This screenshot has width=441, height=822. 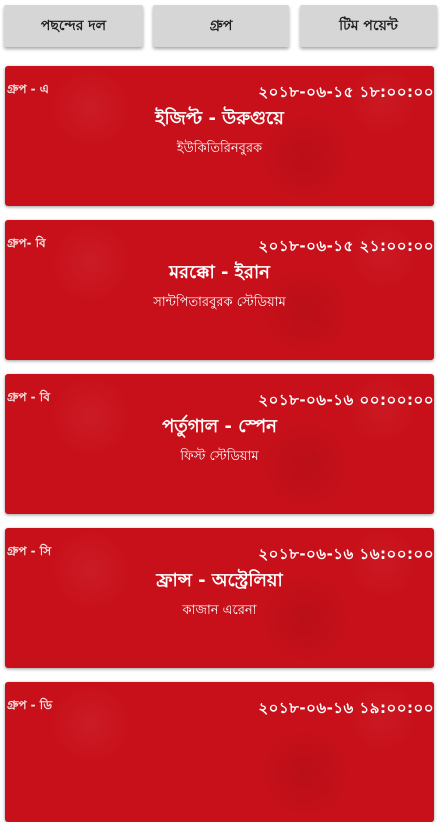 I want to click on match-datetime: ২০১৮-০৬-১৫ ২১:০০:০০, so click(x=346, y=246).